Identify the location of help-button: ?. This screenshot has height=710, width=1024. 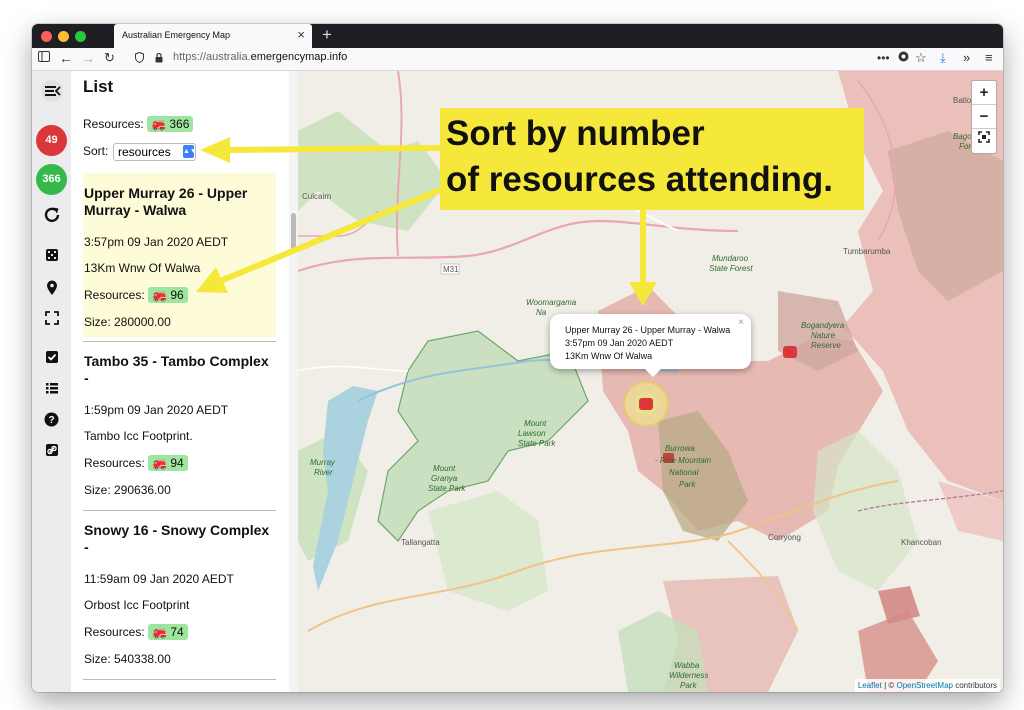
(51, 426).